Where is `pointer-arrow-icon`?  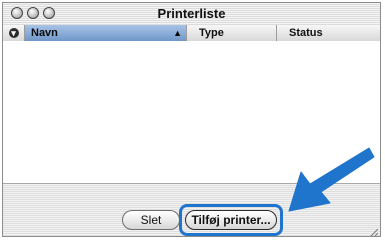 pointer-arrow-icon is located at coordinates (331, 179).